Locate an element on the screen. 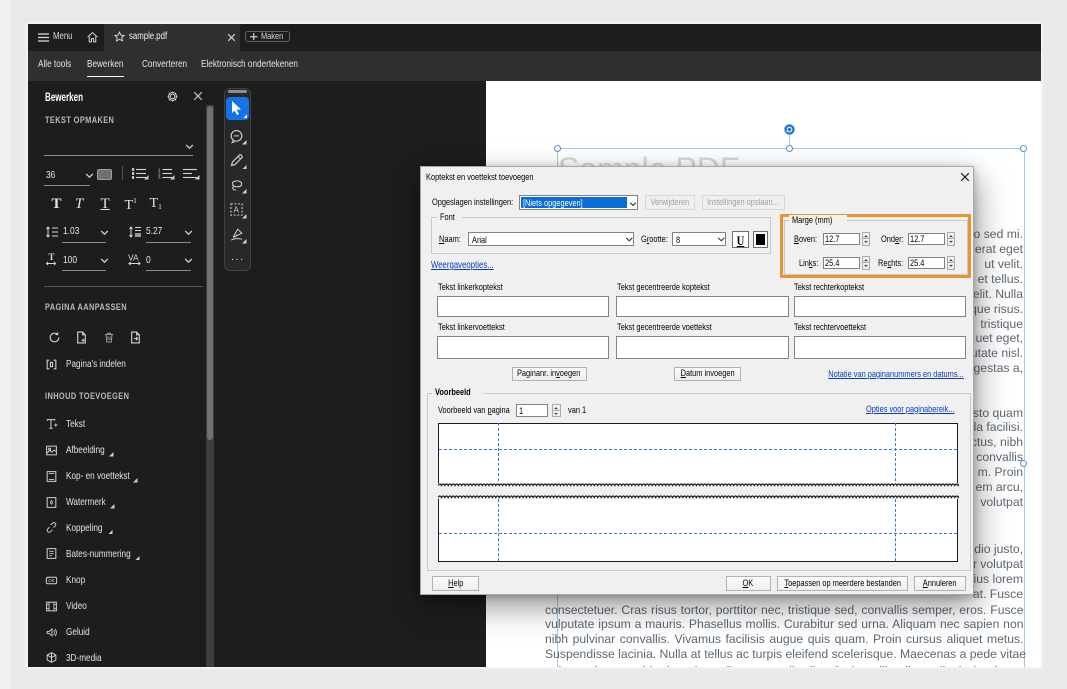  svg-text: A is located at coordinates (237, 210).